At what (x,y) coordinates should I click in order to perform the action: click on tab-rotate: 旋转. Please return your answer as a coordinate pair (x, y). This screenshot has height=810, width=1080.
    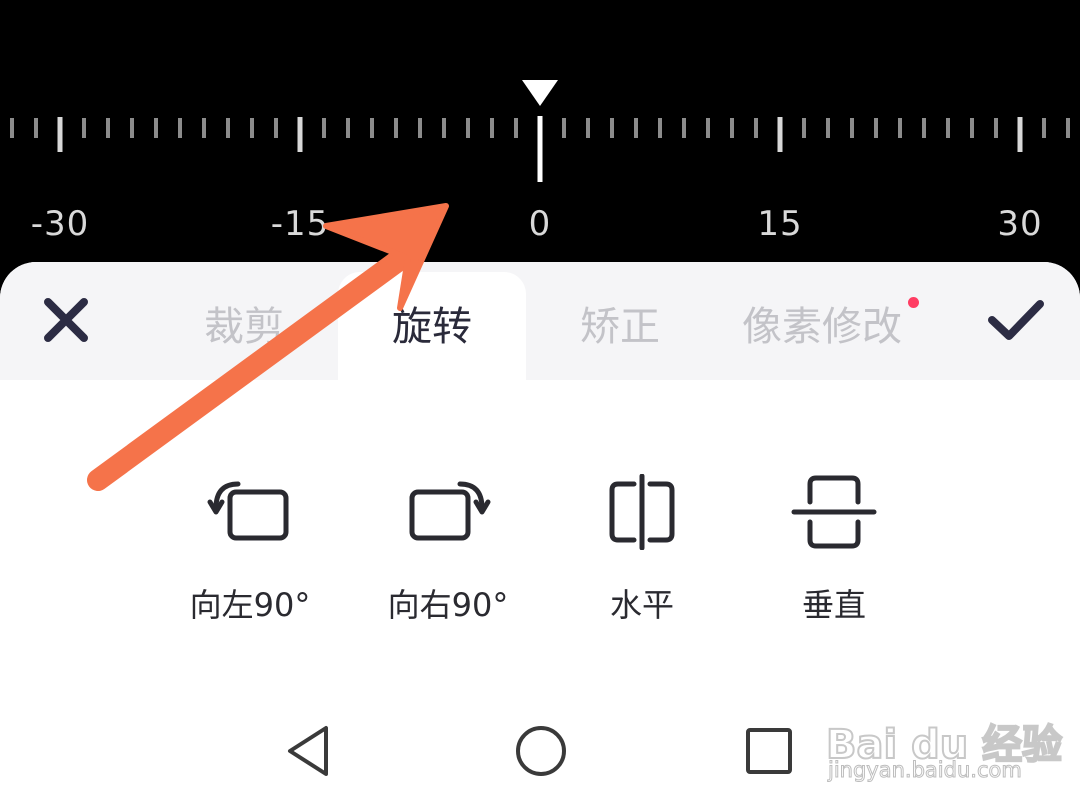
    Looking at the image, I should click on (432, 327).